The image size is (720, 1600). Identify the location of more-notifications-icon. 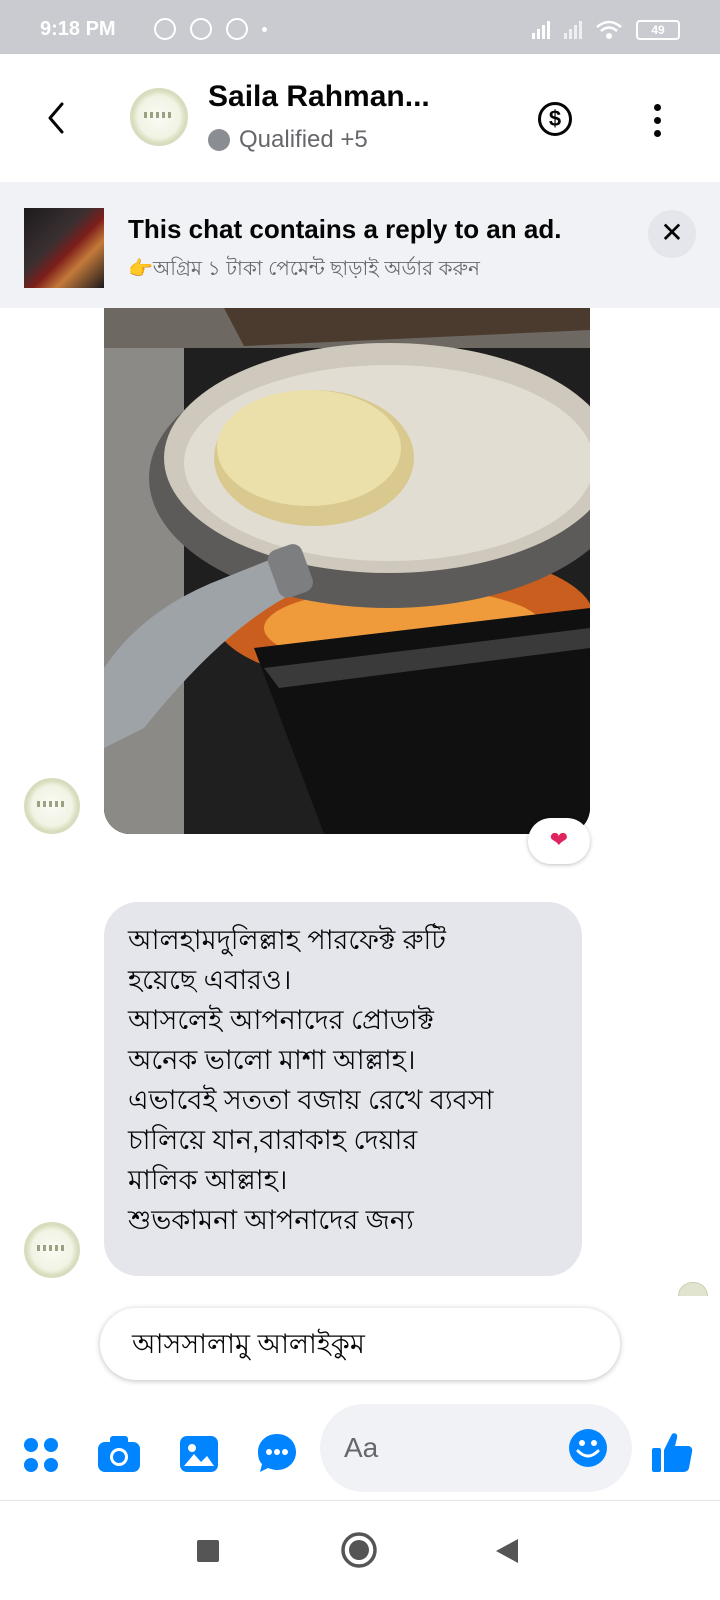
(264, 29).